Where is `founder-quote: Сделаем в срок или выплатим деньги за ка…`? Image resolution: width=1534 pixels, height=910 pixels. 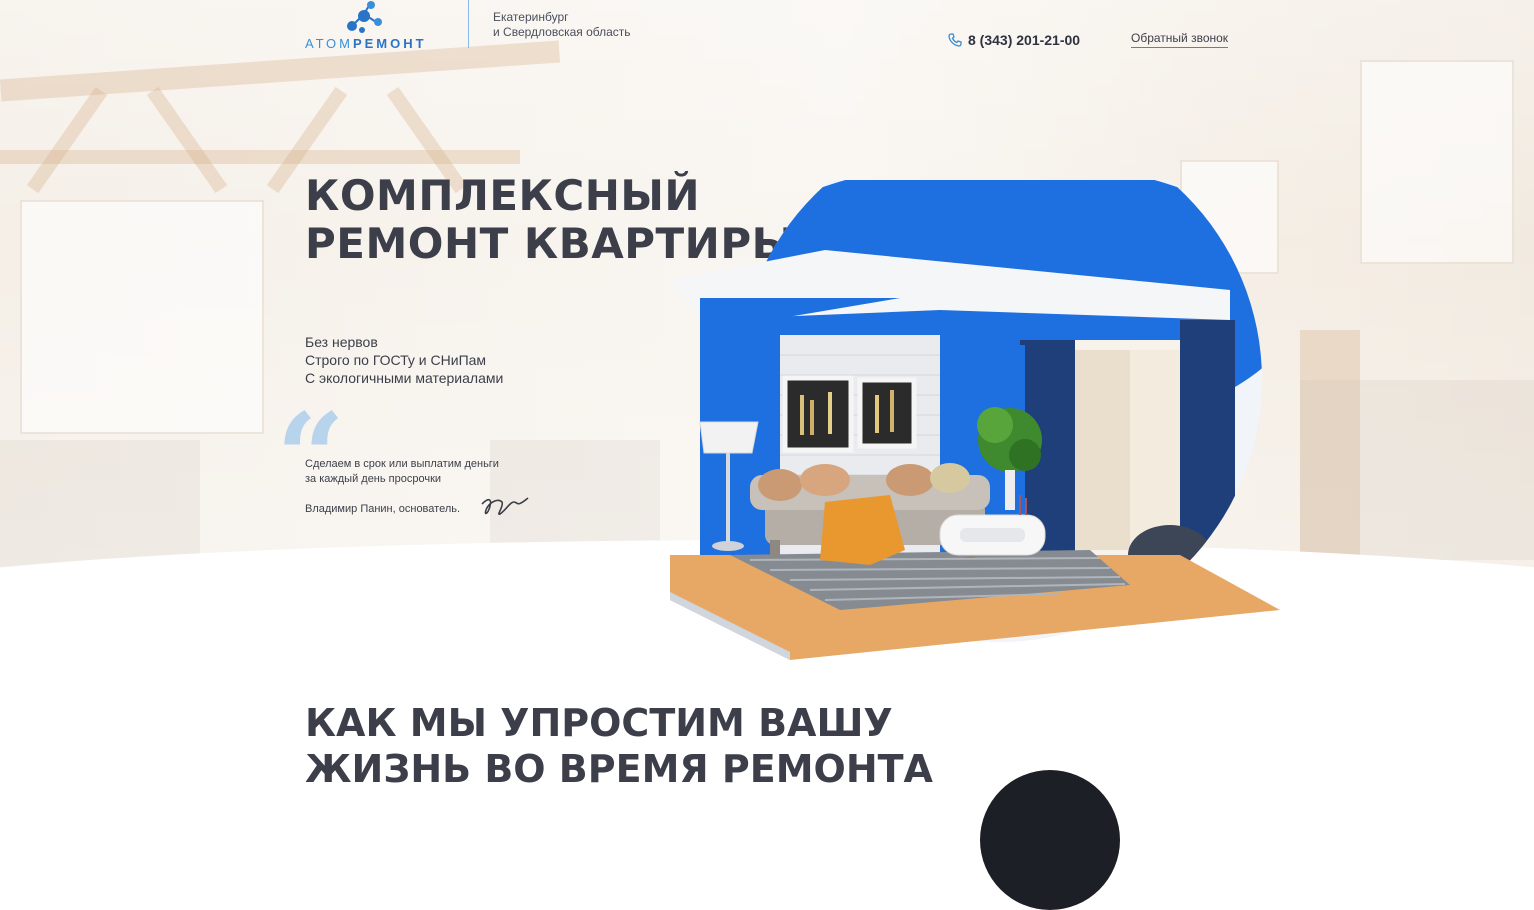
founder-quote: Сделаем в срок или выплатим деньги за ка… is located at coordinates (402, 472).